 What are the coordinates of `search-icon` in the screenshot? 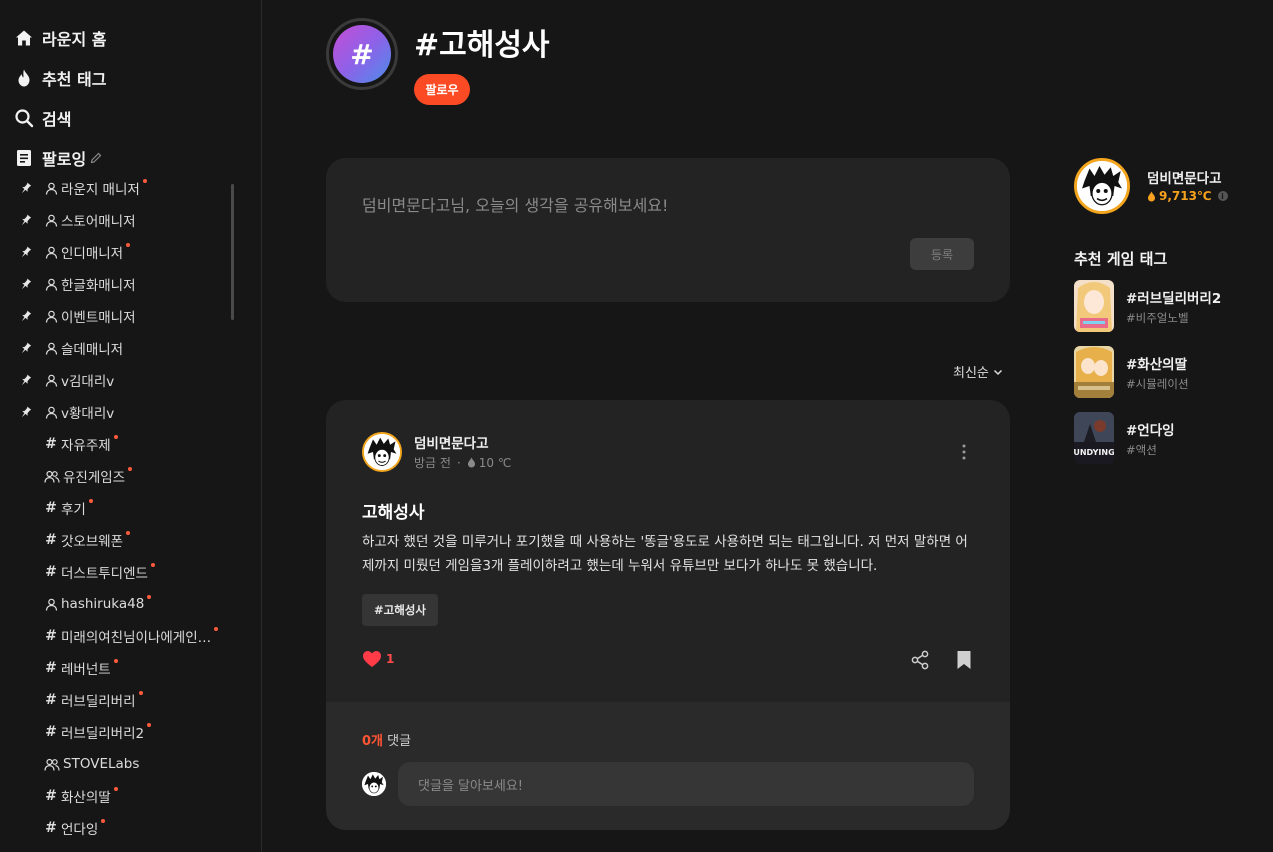 It's located at (24, 118).